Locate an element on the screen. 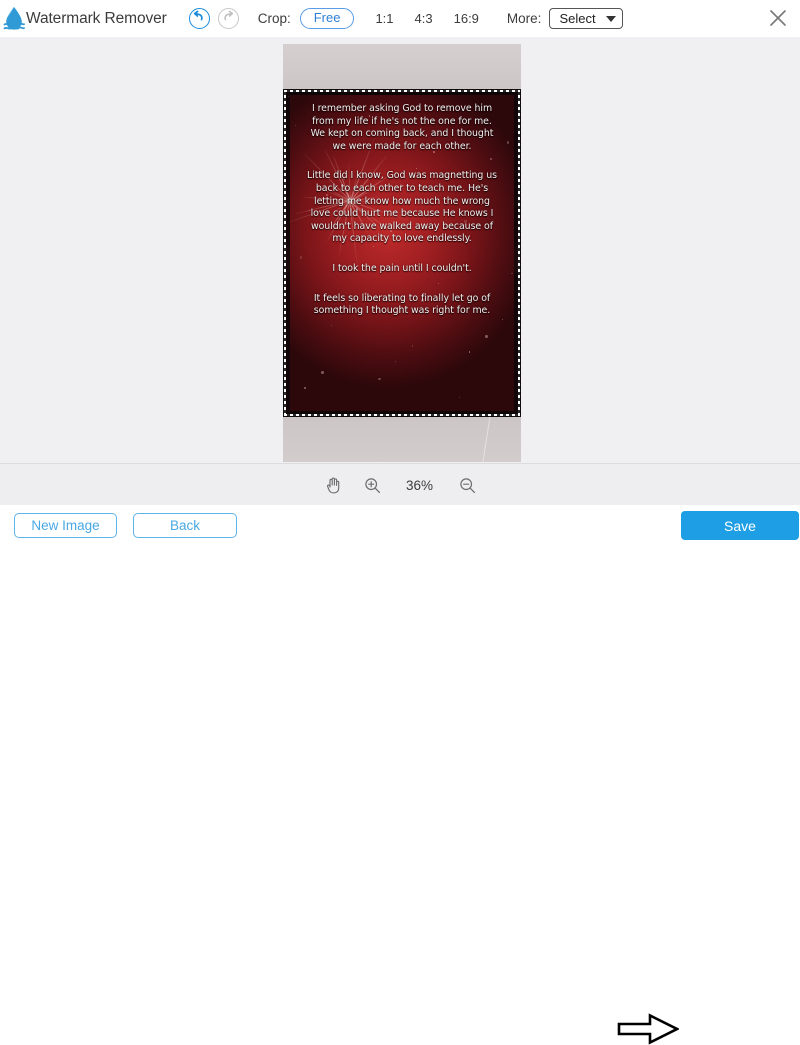 The height and width of the screenshot is (1045, 800). water-drop-icon is located at coordinates (14, 19).